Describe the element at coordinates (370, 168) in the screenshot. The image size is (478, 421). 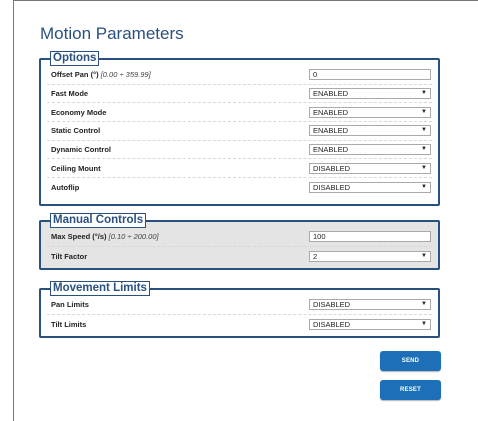
I see `ceiling-mount-select: DISABLED ▼` at that location.